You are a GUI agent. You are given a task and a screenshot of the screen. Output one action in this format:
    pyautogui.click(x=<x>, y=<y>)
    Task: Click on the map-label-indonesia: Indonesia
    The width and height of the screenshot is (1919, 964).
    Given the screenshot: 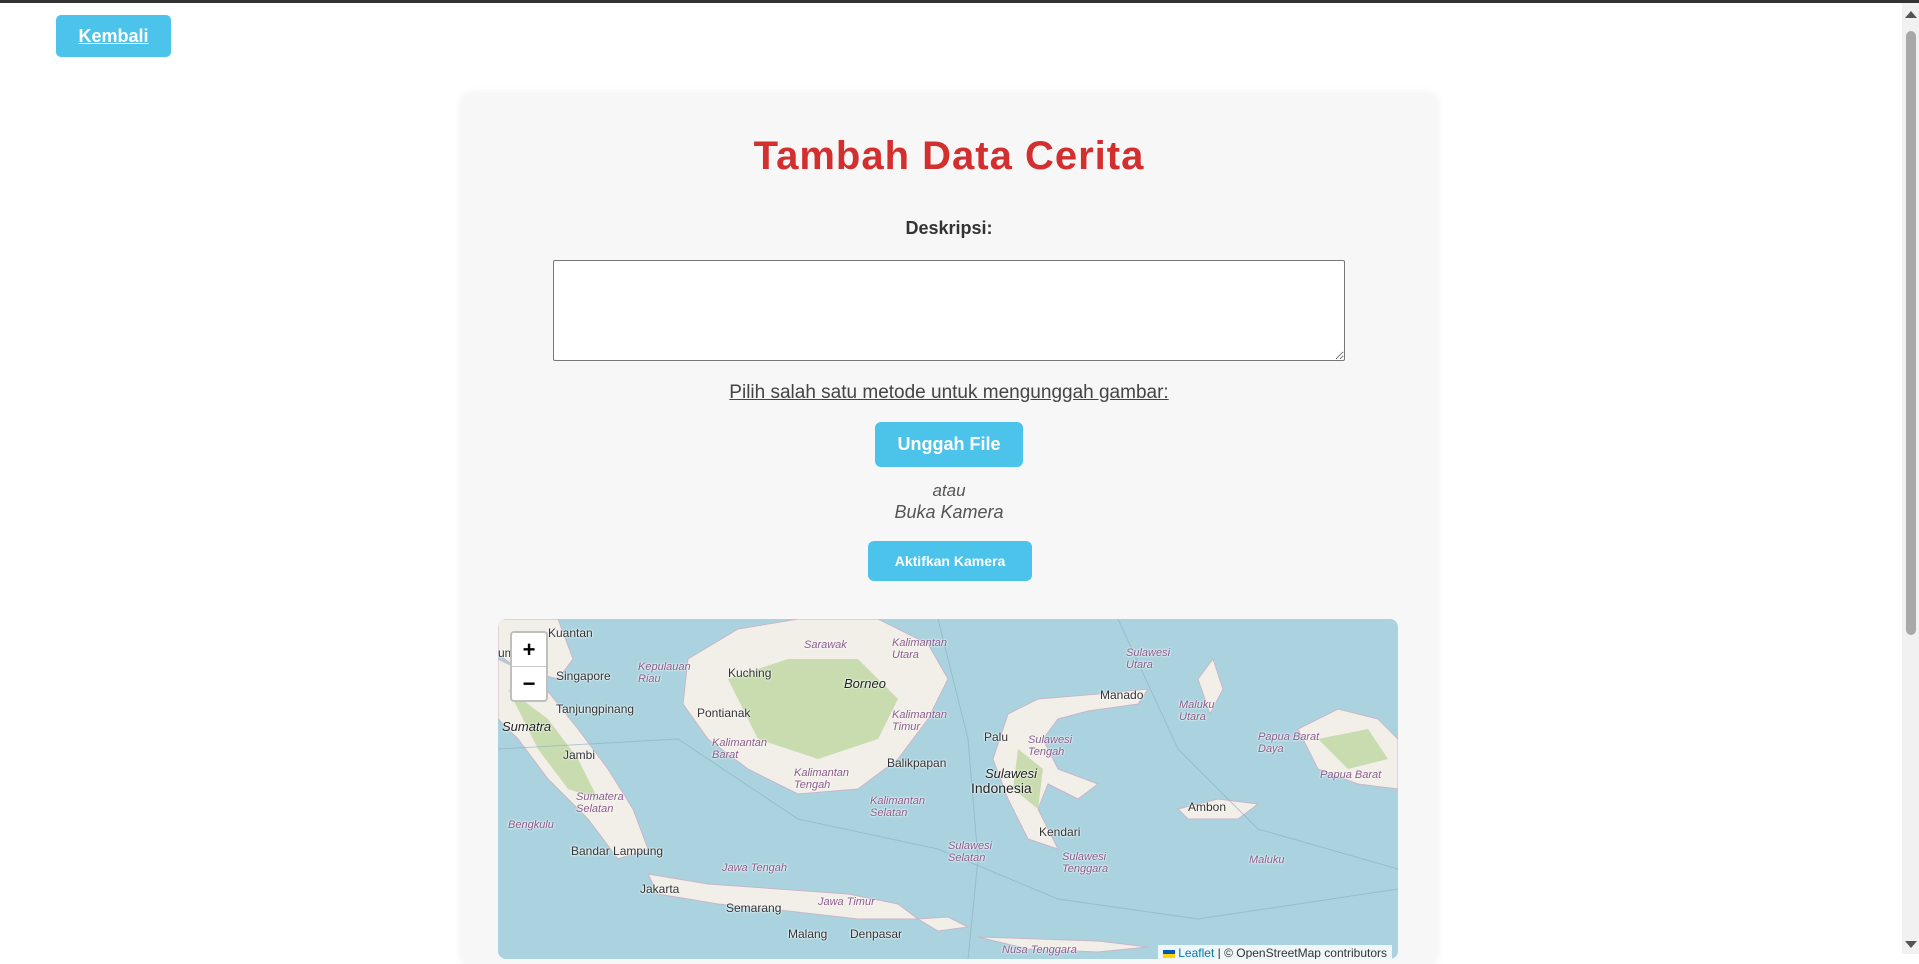 What is the action you would take?
    pyautogui.click(x=1001, y=788)
    